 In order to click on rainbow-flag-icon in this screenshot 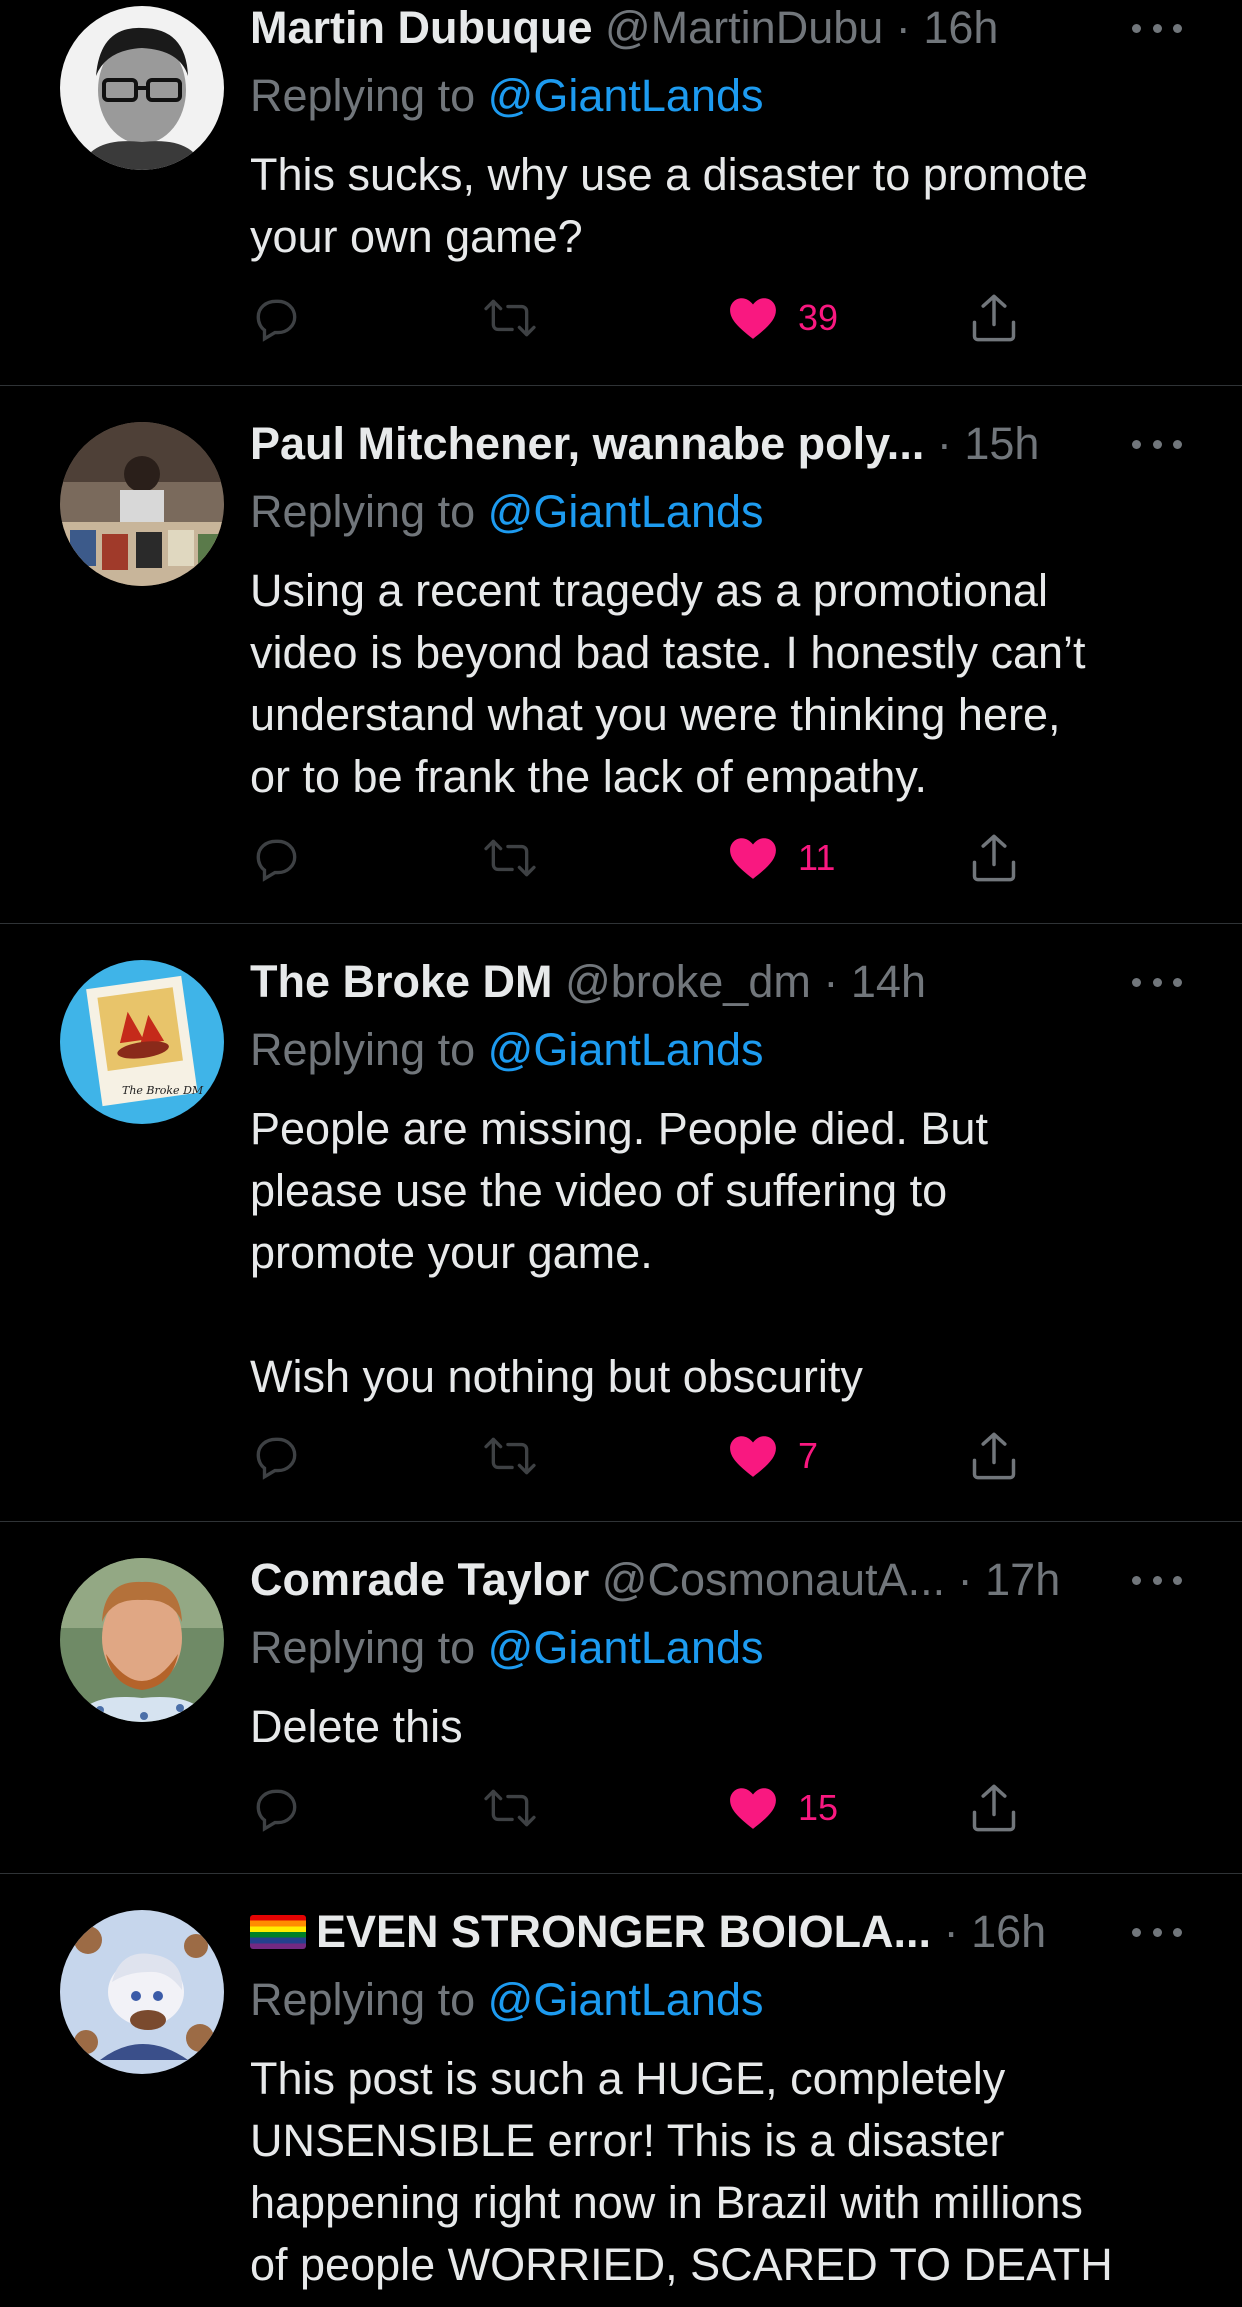, I will do `click(278, 1932)`.